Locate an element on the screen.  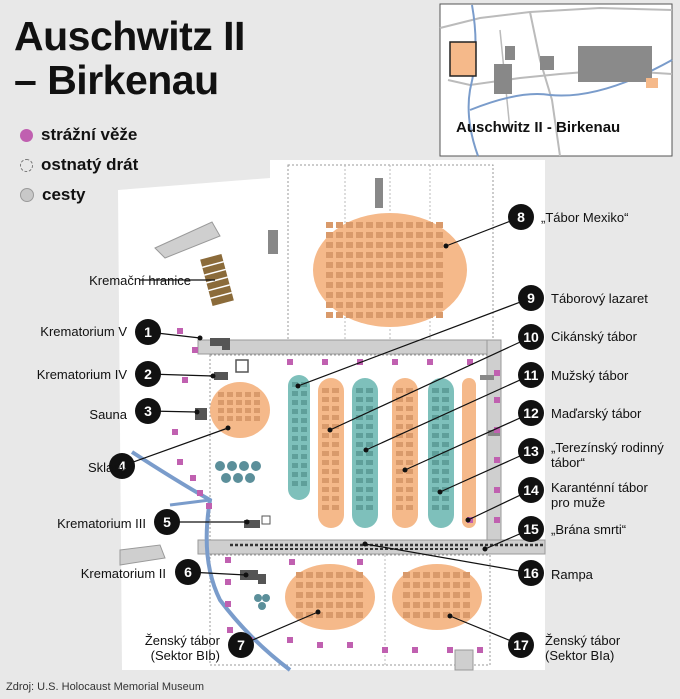
marker-number: 9 is located at coordinates (531, 298).